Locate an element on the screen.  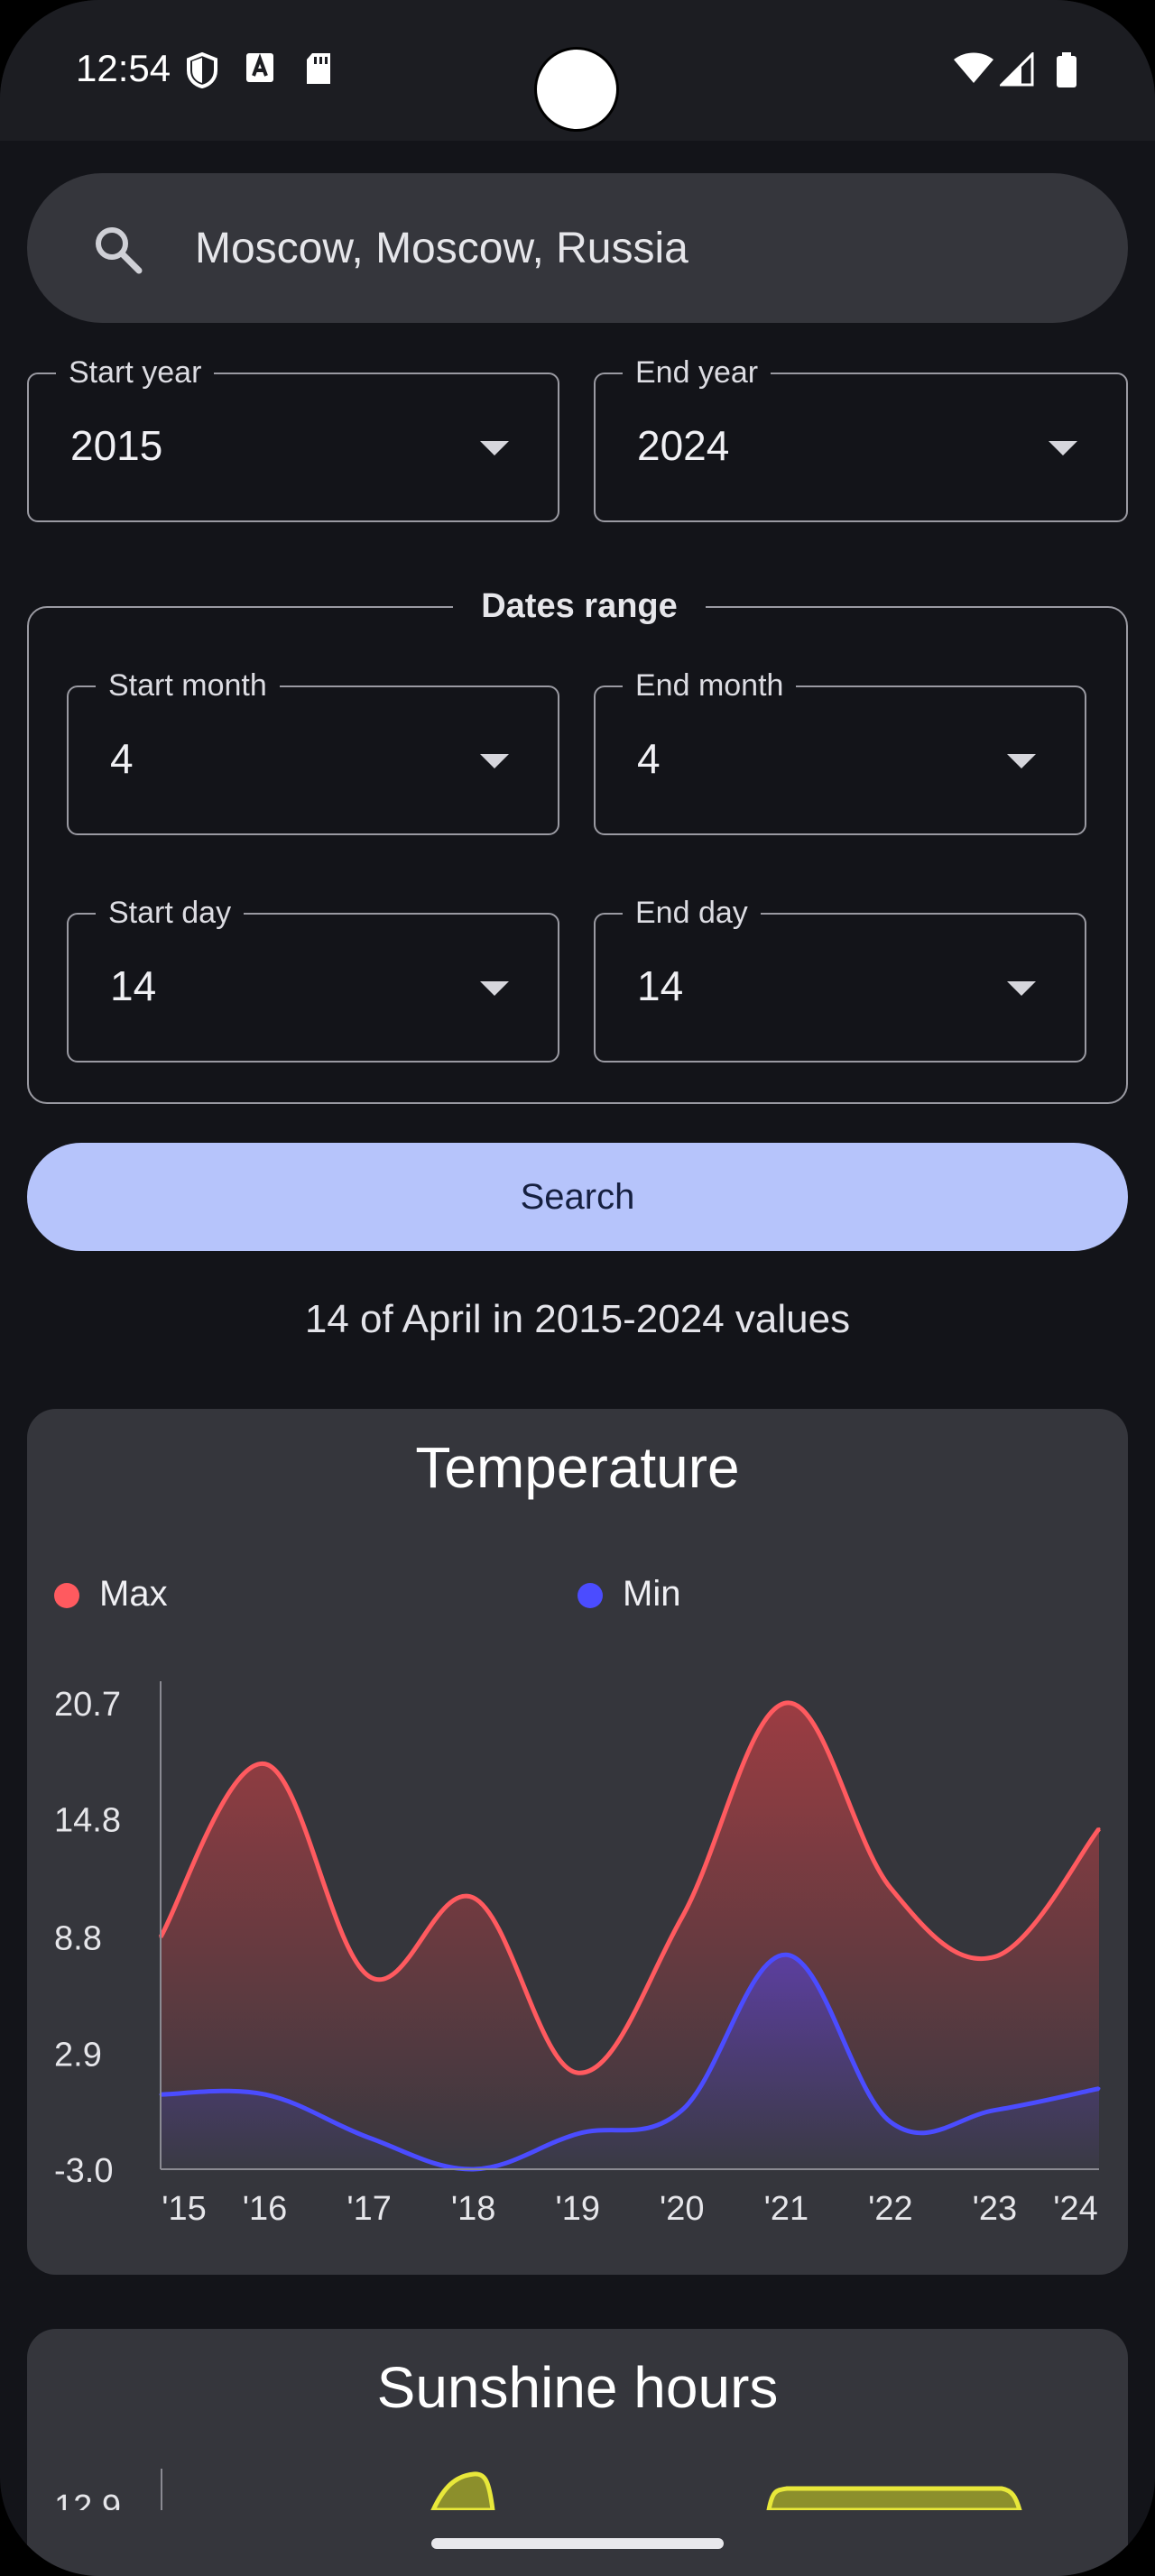
start-year-label: Start year is located at coordinates (135, 372).